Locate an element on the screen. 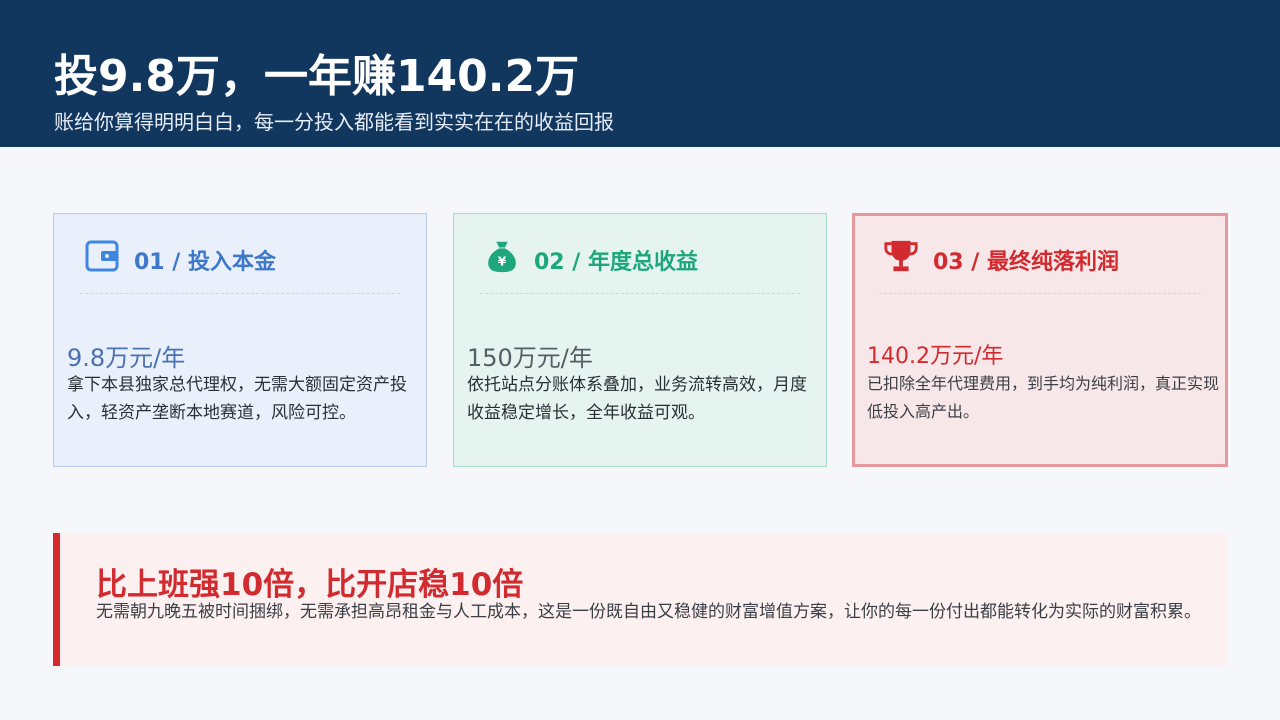  wallet-icon is located at coordinates (102, 256).